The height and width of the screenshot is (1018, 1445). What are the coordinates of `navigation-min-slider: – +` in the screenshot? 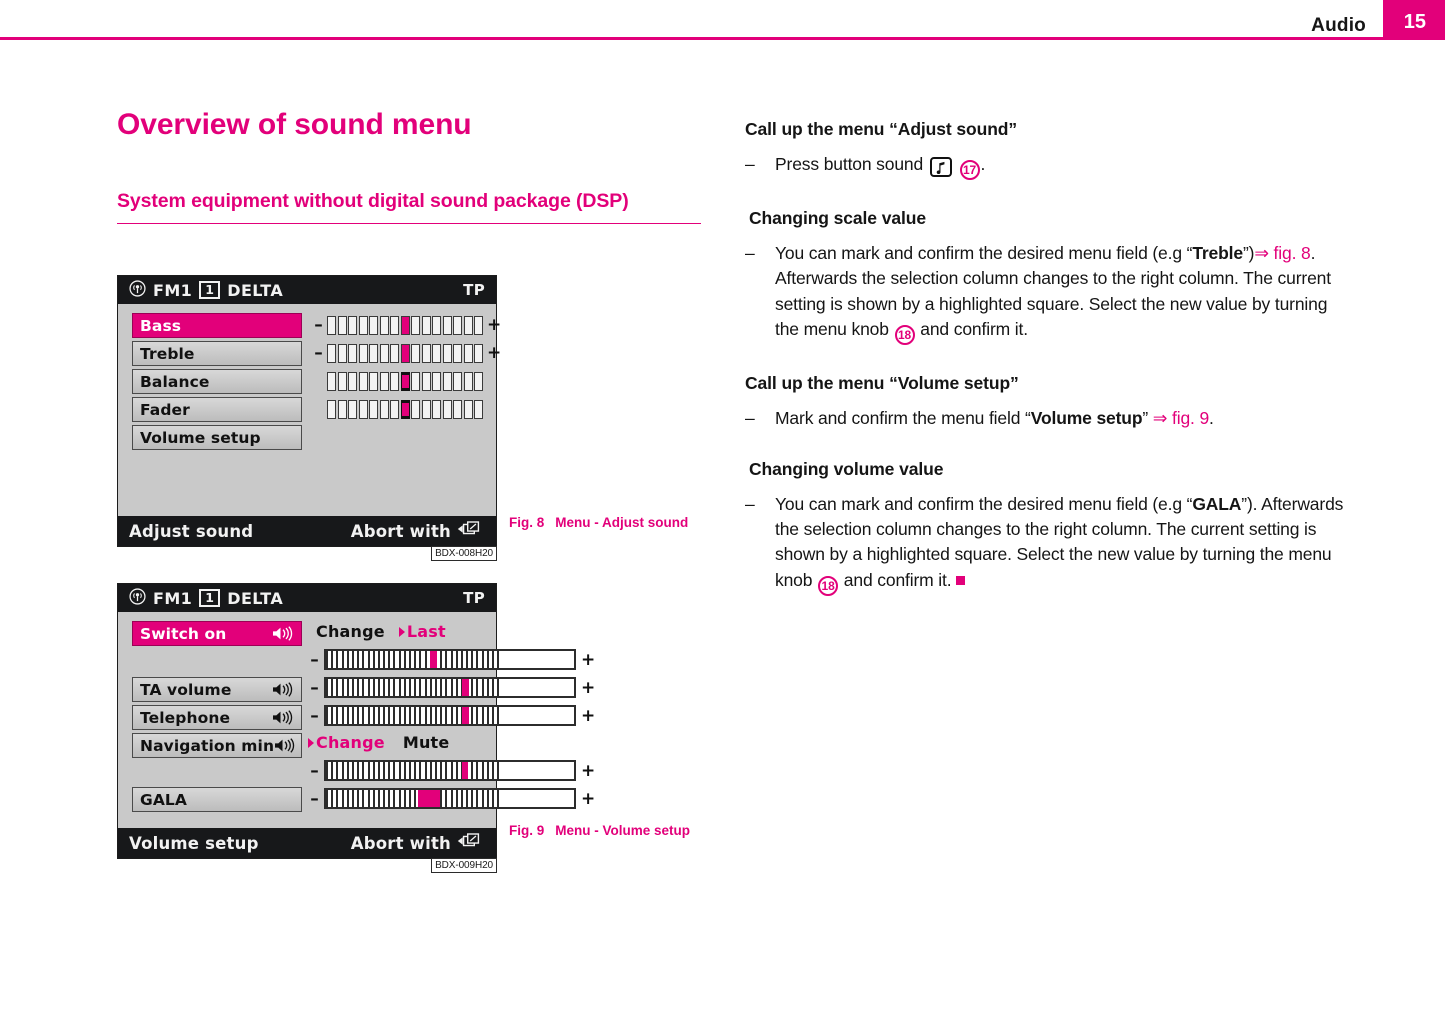 It's located at (452, 770).